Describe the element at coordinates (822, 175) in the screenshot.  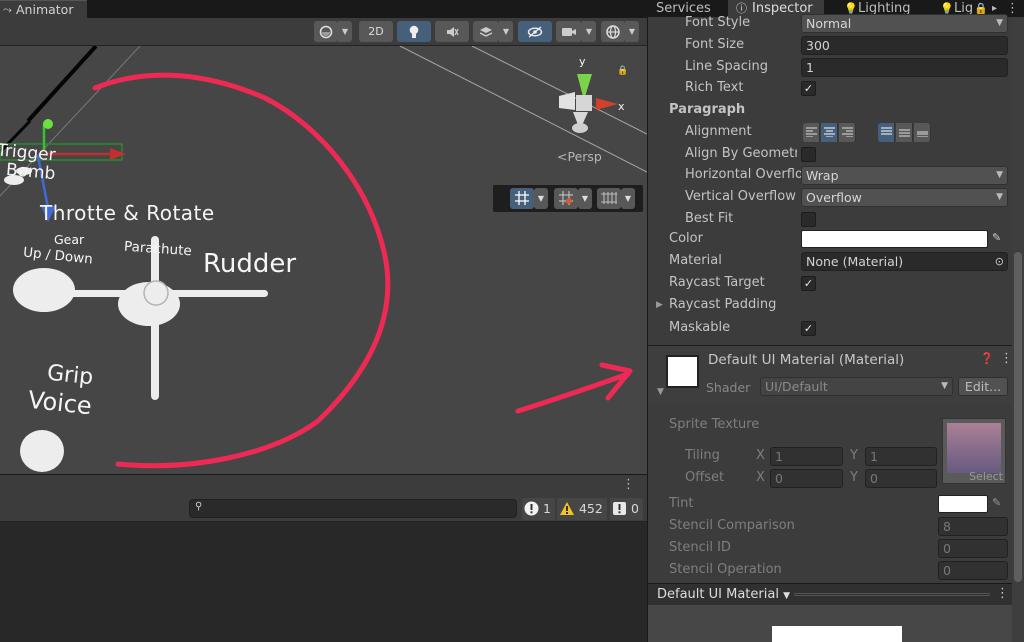
I see `horizontal-overflow-value: Wrap` at that location.